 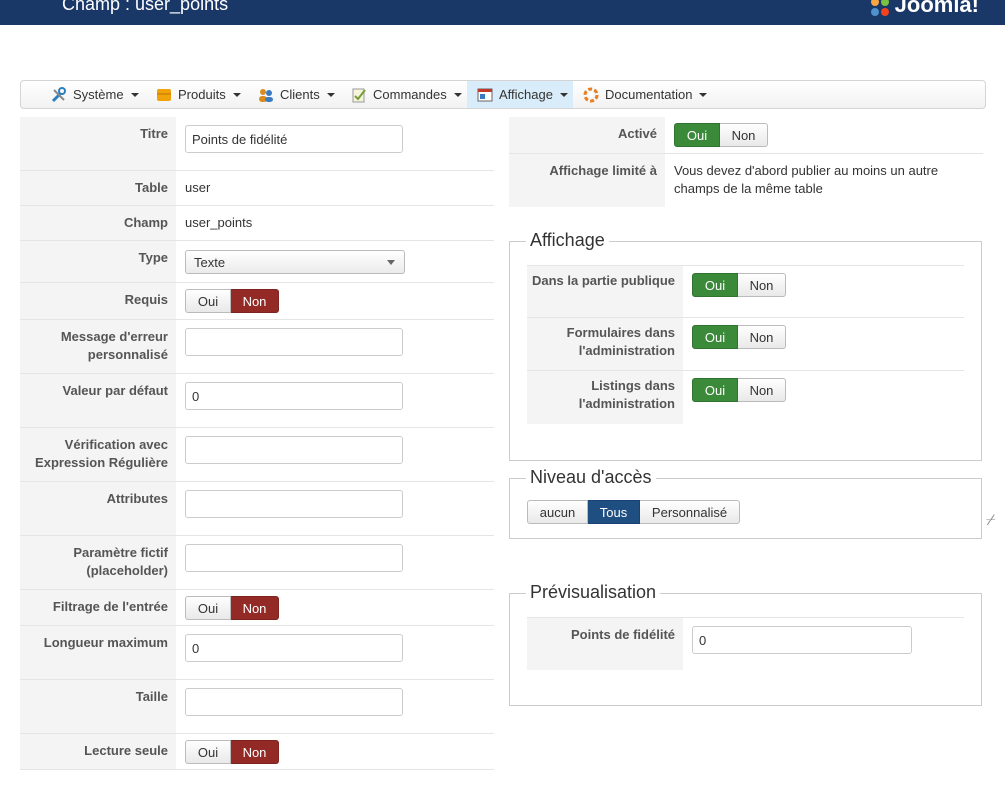 I want to click on menu-label: Produits, so click(x=202, y=94).